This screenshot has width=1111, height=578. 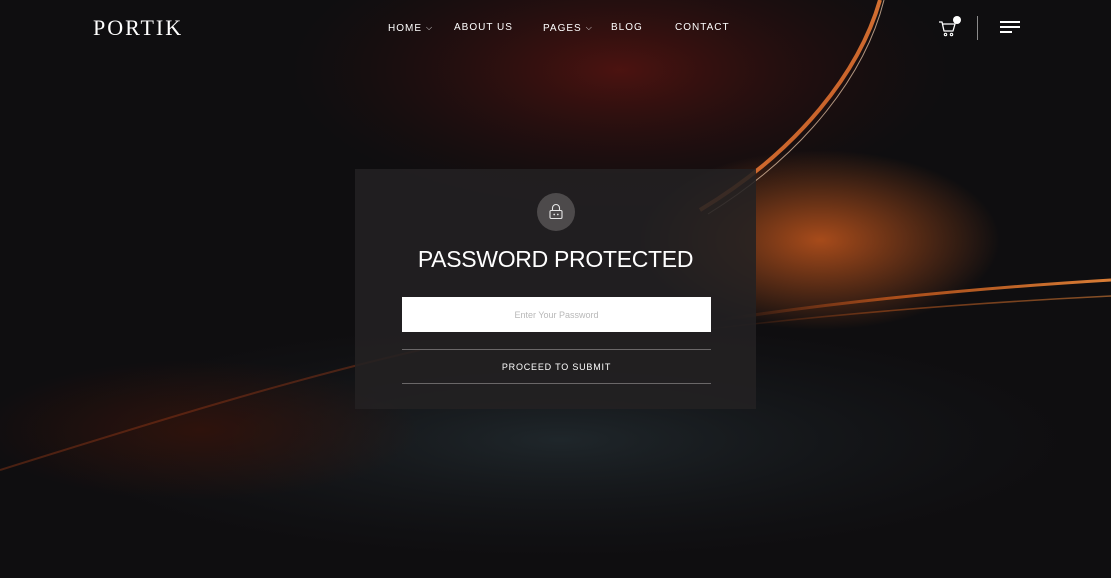 I want to click on lock-icon, so click(x=556, y=211).